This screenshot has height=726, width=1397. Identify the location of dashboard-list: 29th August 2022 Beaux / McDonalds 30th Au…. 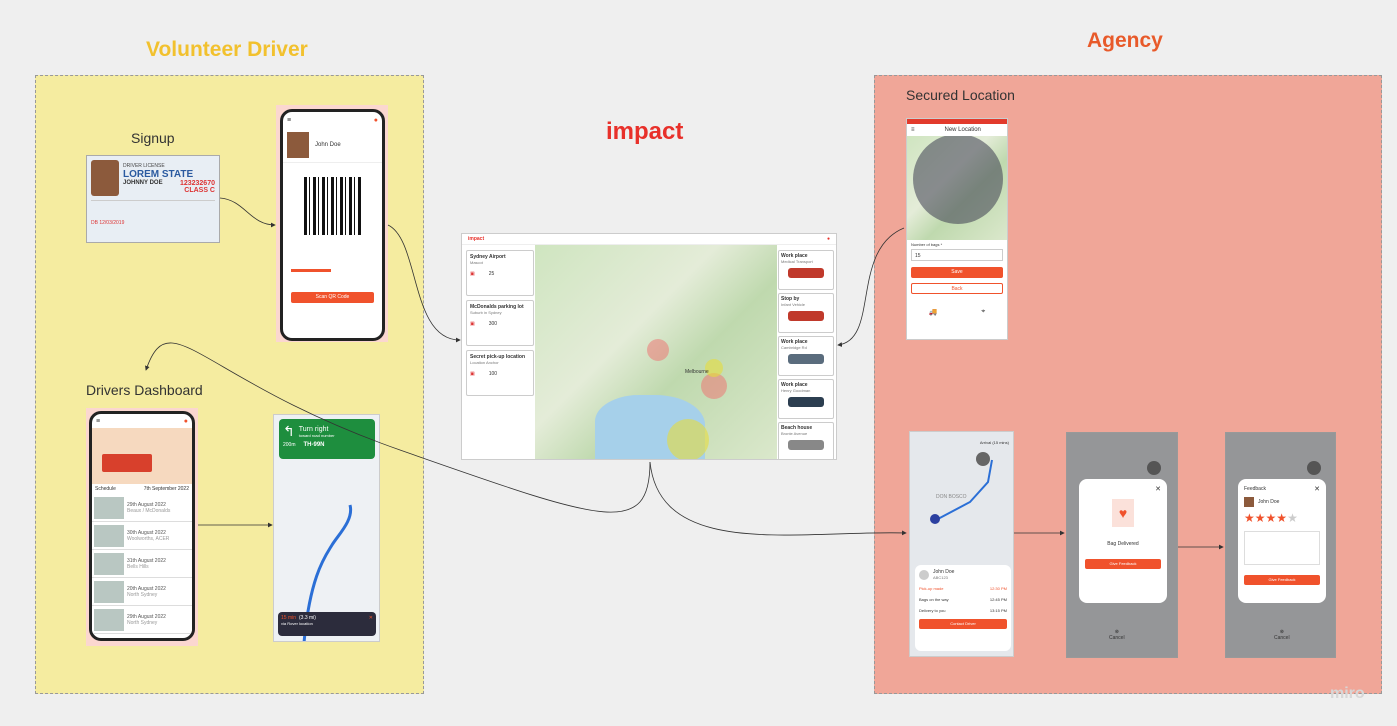
(142, 564).